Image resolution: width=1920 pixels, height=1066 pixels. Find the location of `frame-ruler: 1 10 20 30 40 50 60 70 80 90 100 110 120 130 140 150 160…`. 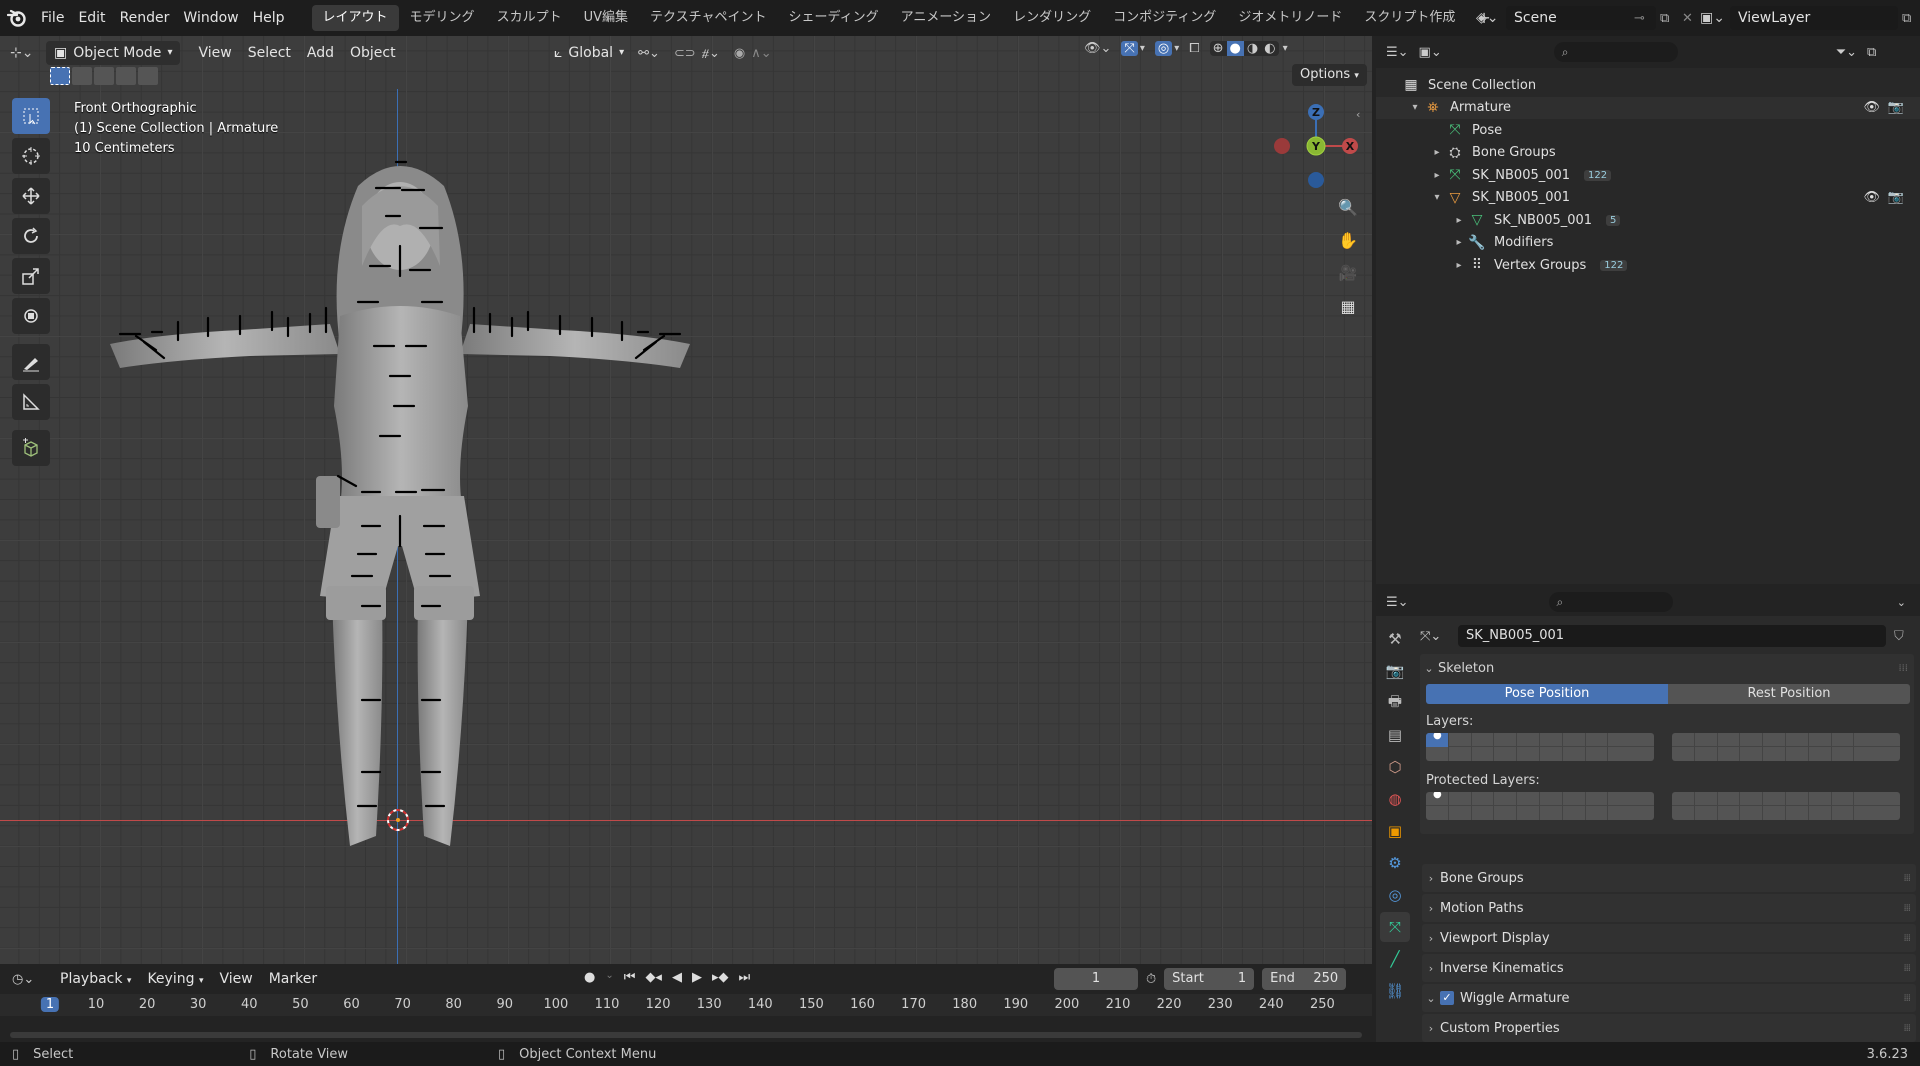

frame-ruler: 1 10 20 30 40 50 60 70 80 90 100 110 120 130 140 150 160… is located at coordinates (686, 1005).